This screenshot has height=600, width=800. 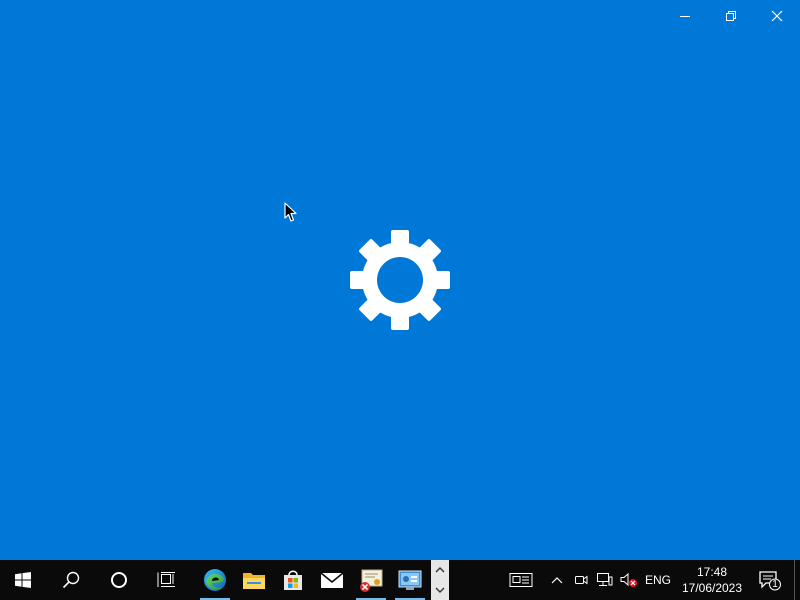 I want to click on task-view-icon, so click(x=166, y=579).